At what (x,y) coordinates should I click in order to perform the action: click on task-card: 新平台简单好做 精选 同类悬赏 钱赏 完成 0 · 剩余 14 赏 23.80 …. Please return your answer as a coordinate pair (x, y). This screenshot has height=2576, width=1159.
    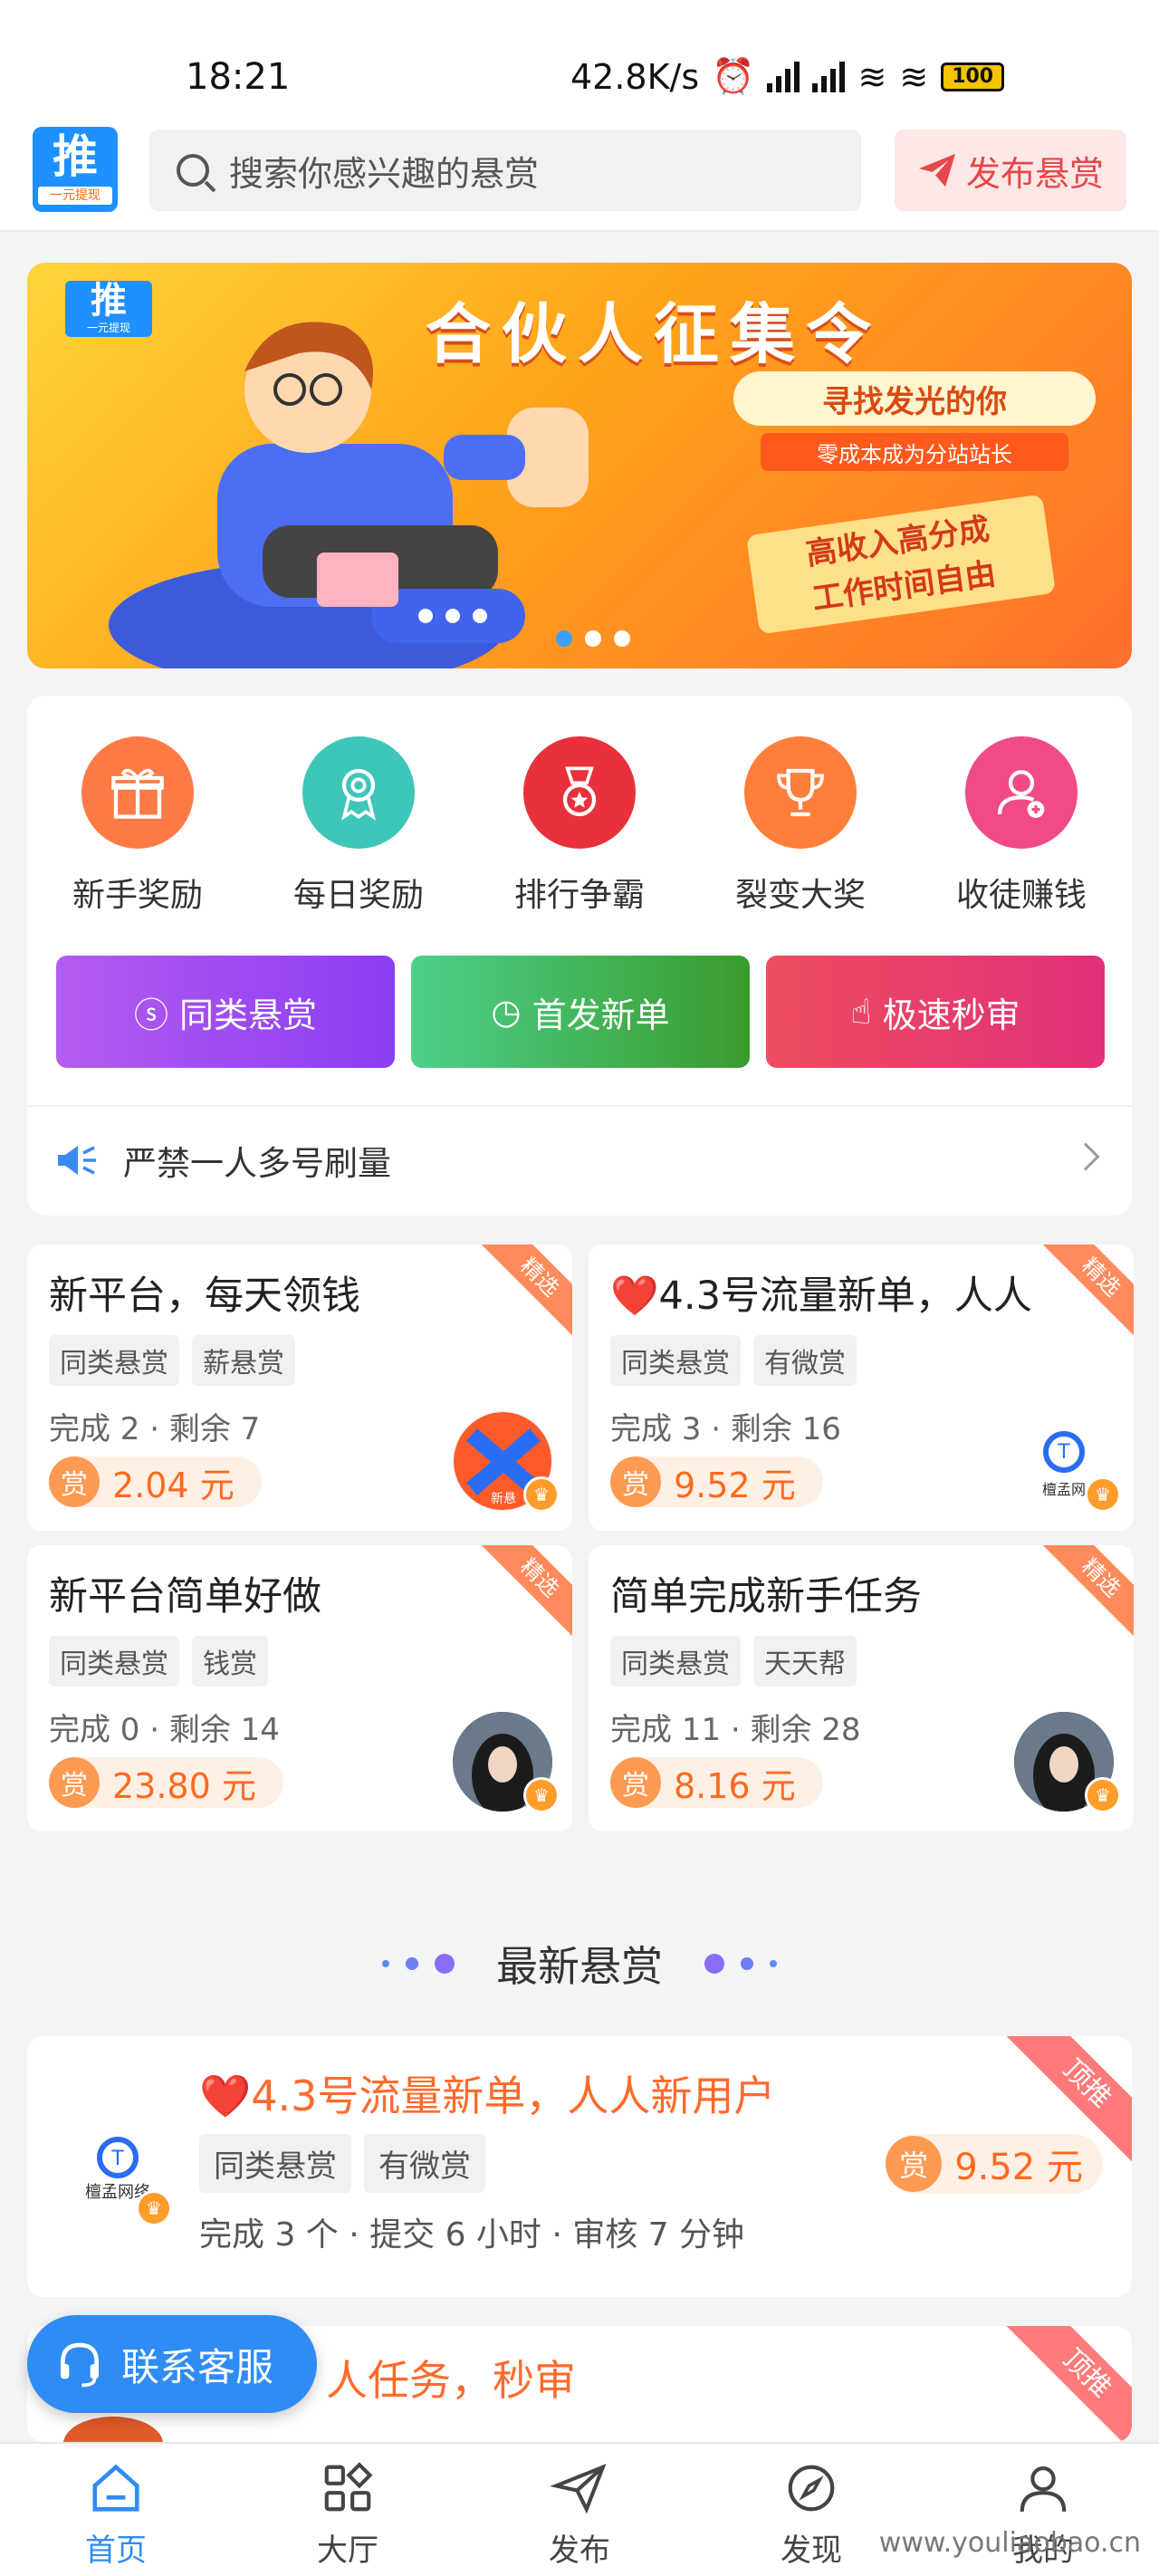
    Looking at the image, I should click on (299, 1688).